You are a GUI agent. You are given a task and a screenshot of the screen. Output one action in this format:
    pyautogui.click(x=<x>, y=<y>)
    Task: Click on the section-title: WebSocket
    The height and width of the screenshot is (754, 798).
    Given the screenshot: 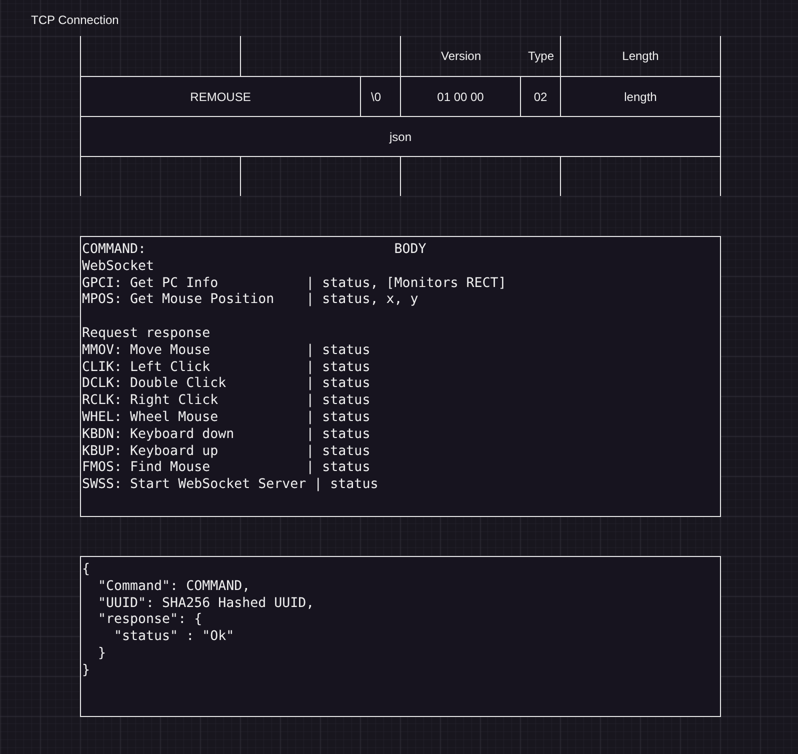 What is the action you would take?
    pyautogui.click(x=118, y=267)
    